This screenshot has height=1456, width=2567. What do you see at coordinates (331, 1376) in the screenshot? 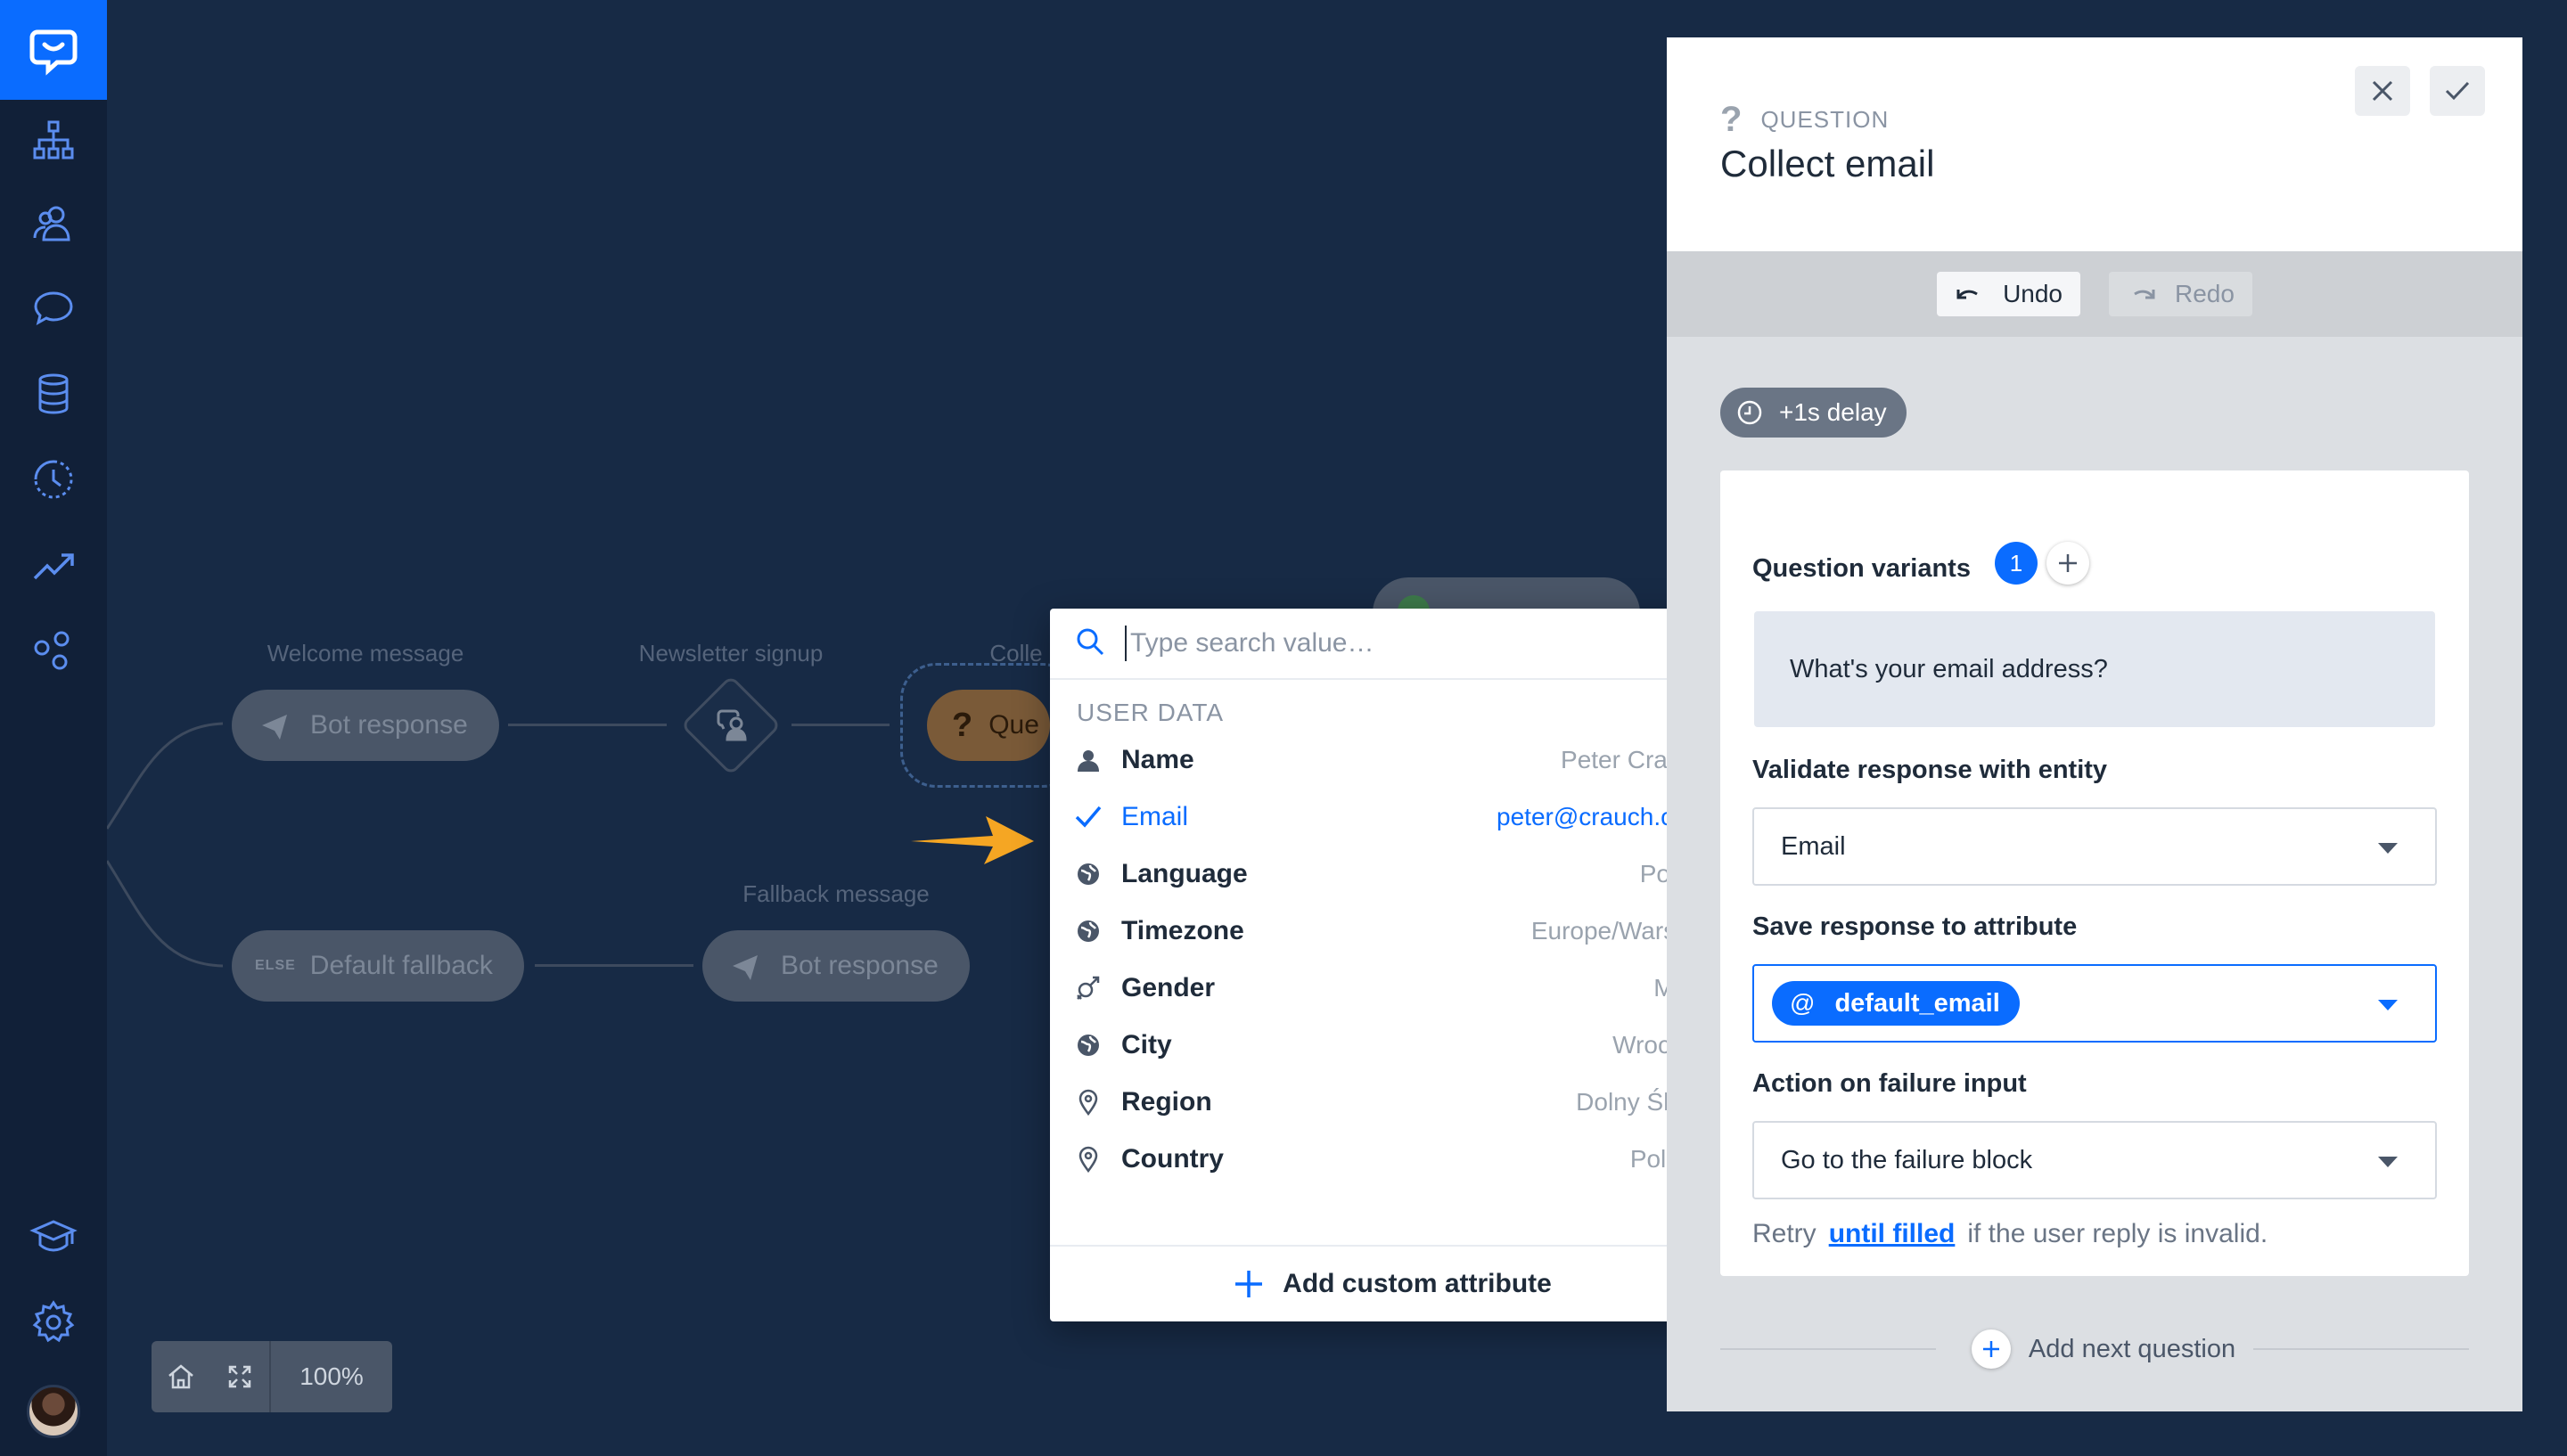
I see `zoom-level: 100%` at bounding box center [331, 1376].